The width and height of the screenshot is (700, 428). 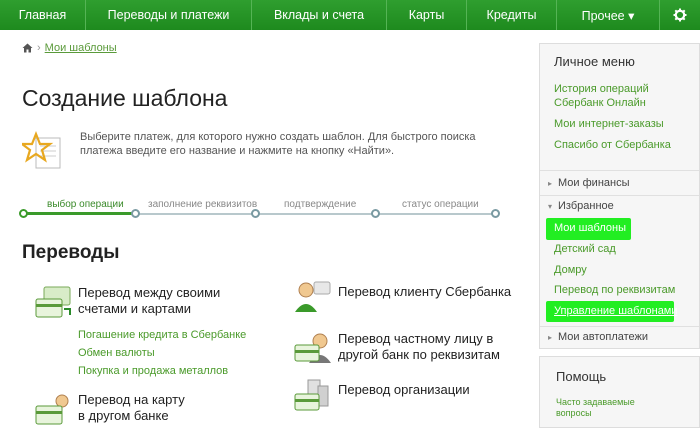 What do you see at coordinates (603, 337) in the screenshot?
I see `section-autopayments-label: Мои автоплатежи` at bounding box center [603, 337].